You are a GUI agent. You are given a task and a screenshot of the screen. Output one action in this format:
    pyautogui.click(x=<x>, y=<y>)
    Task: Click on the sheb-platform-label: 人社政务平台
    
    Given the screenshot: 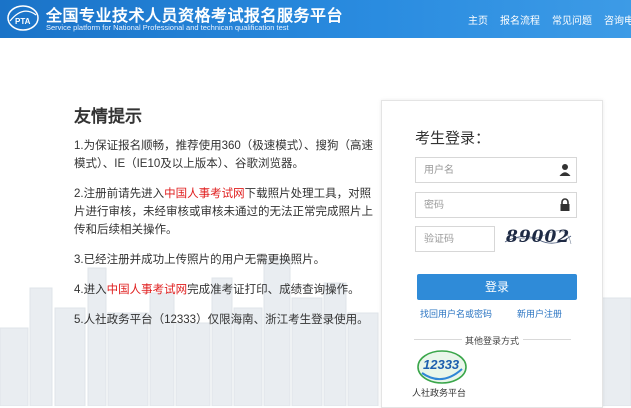 What is the action you would take?
    pyautogui.click(x=439, y=393)
    